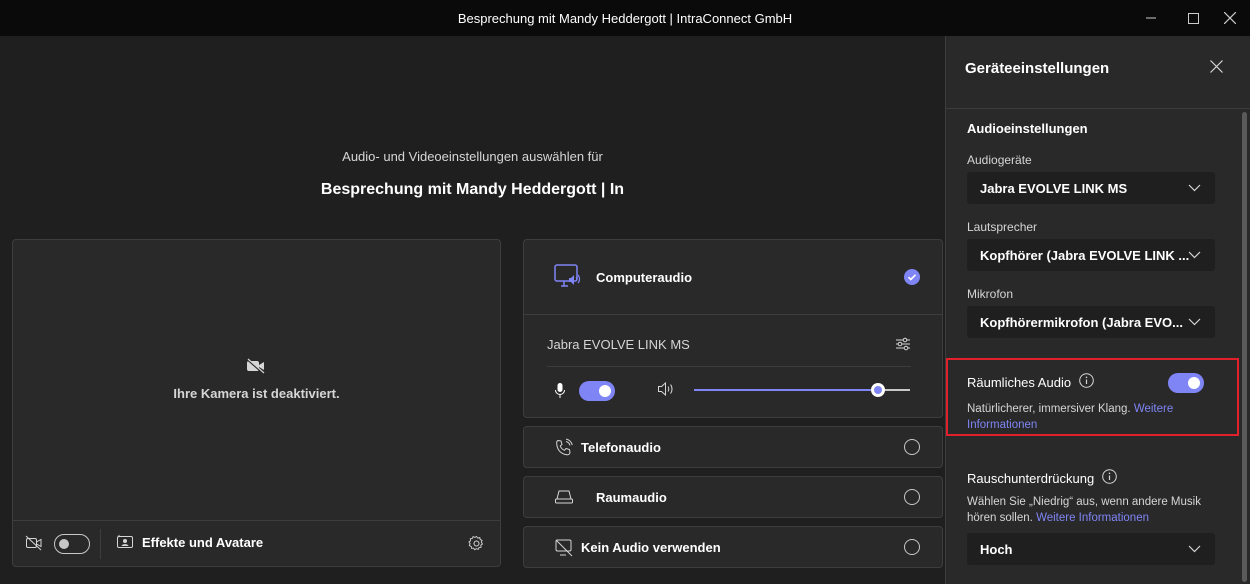 Image resolution: width=1250 pixels, height=584 pixels. Describe the element at coordinates (568, 278) in the screenshot. I see `computer-audio-icon` at that location.